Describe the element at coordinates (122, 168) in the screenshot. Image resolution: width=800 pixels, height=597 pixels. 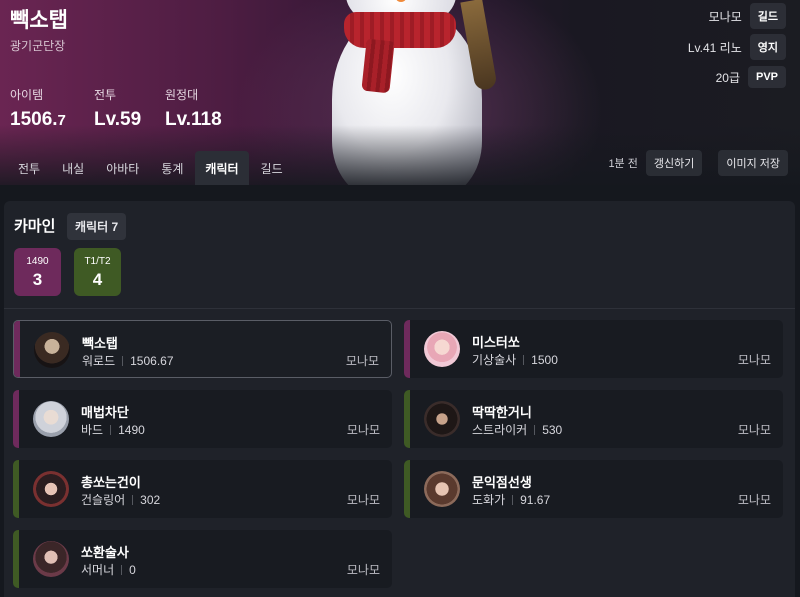
I see `tab-avatar: 아바타` at that location.